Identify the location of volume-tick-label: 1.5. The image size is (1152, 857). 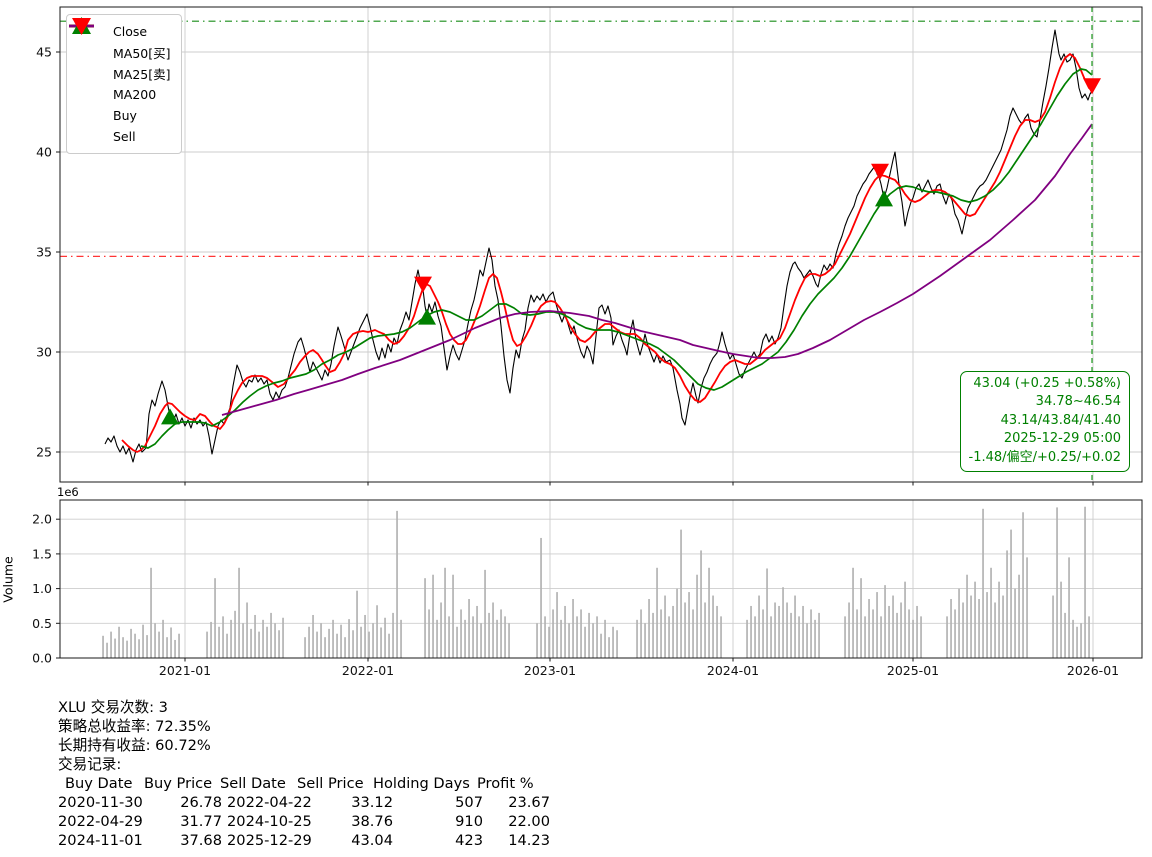
(42, 553).